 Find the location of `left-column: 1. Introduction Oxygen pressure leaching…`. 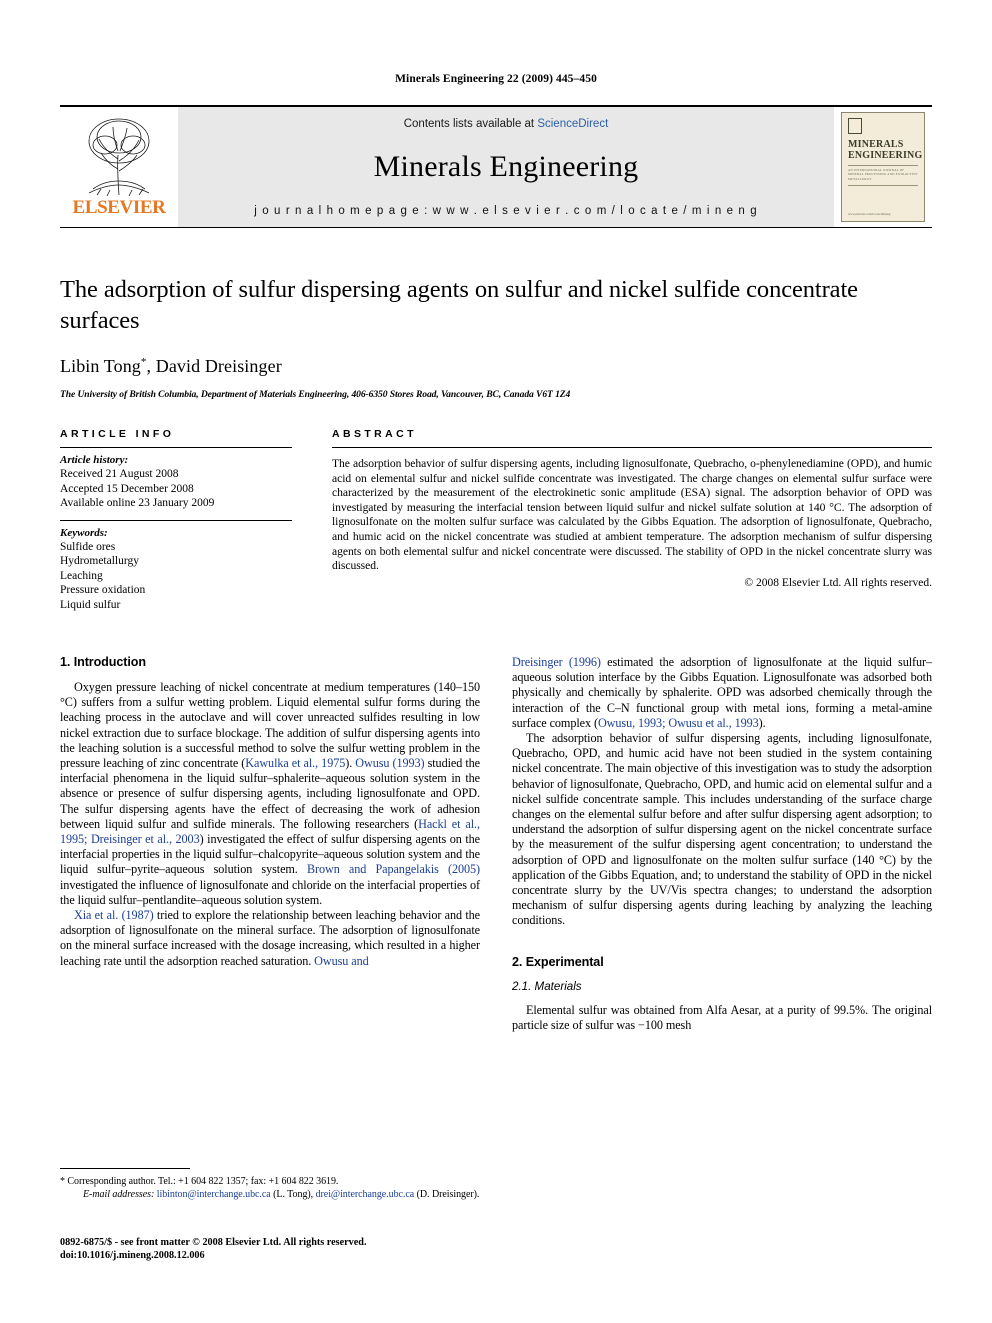

left-column: 1. Introduction Oxygen pressure leaching… is located at coordinates (270, 844).